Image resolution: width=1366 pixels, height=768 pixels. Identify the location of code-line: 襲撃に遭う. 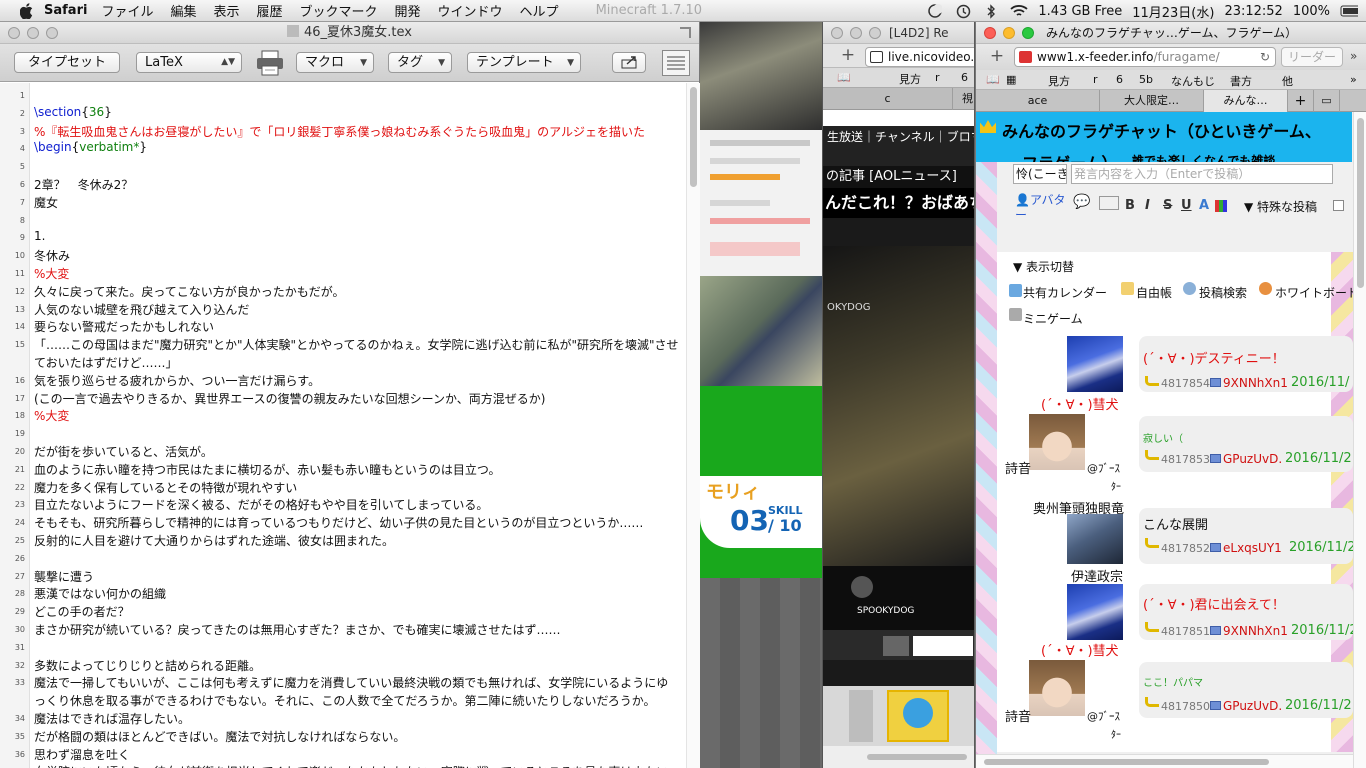
(64, 576).